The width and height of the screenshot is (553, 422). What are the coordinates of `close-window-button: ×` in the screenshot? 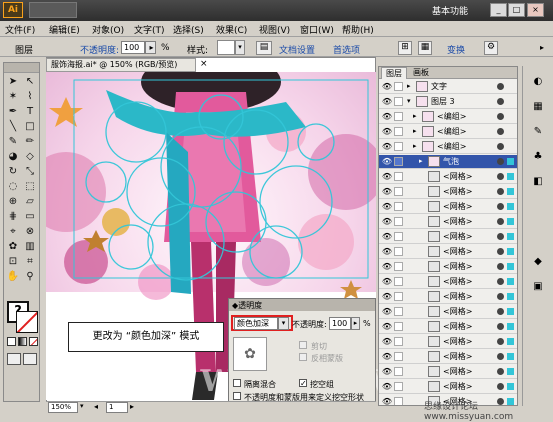 It's located at (535, 10).